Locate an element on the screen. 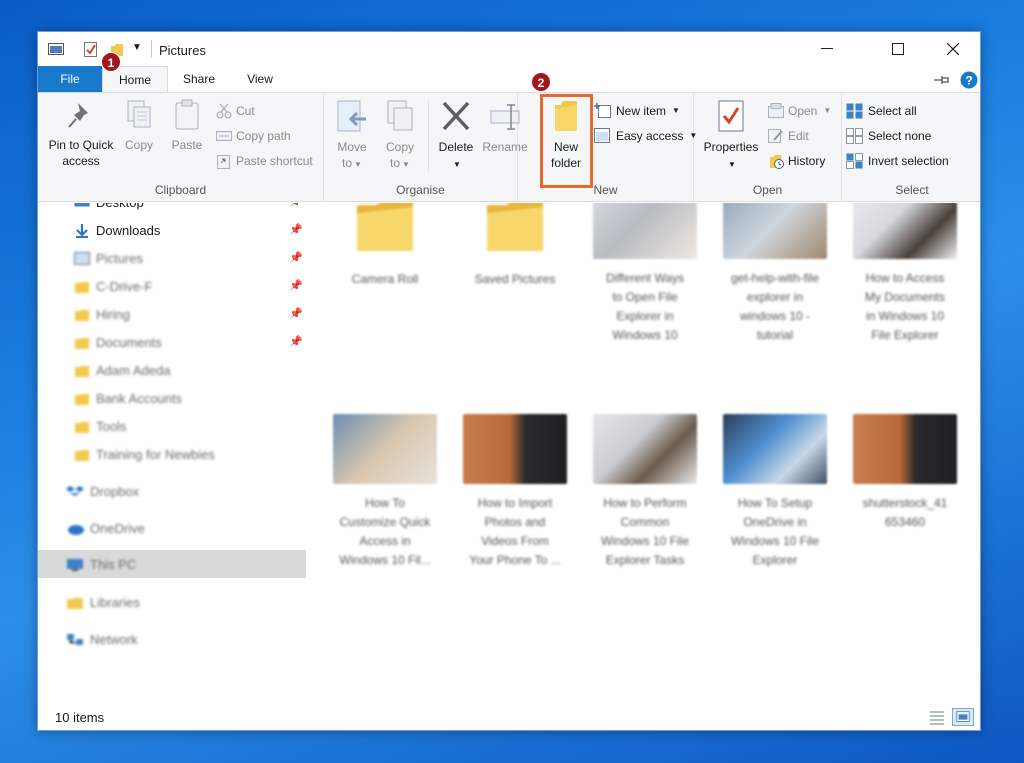  delete-button: Delete ▼ is located at coordinates (456, 136).